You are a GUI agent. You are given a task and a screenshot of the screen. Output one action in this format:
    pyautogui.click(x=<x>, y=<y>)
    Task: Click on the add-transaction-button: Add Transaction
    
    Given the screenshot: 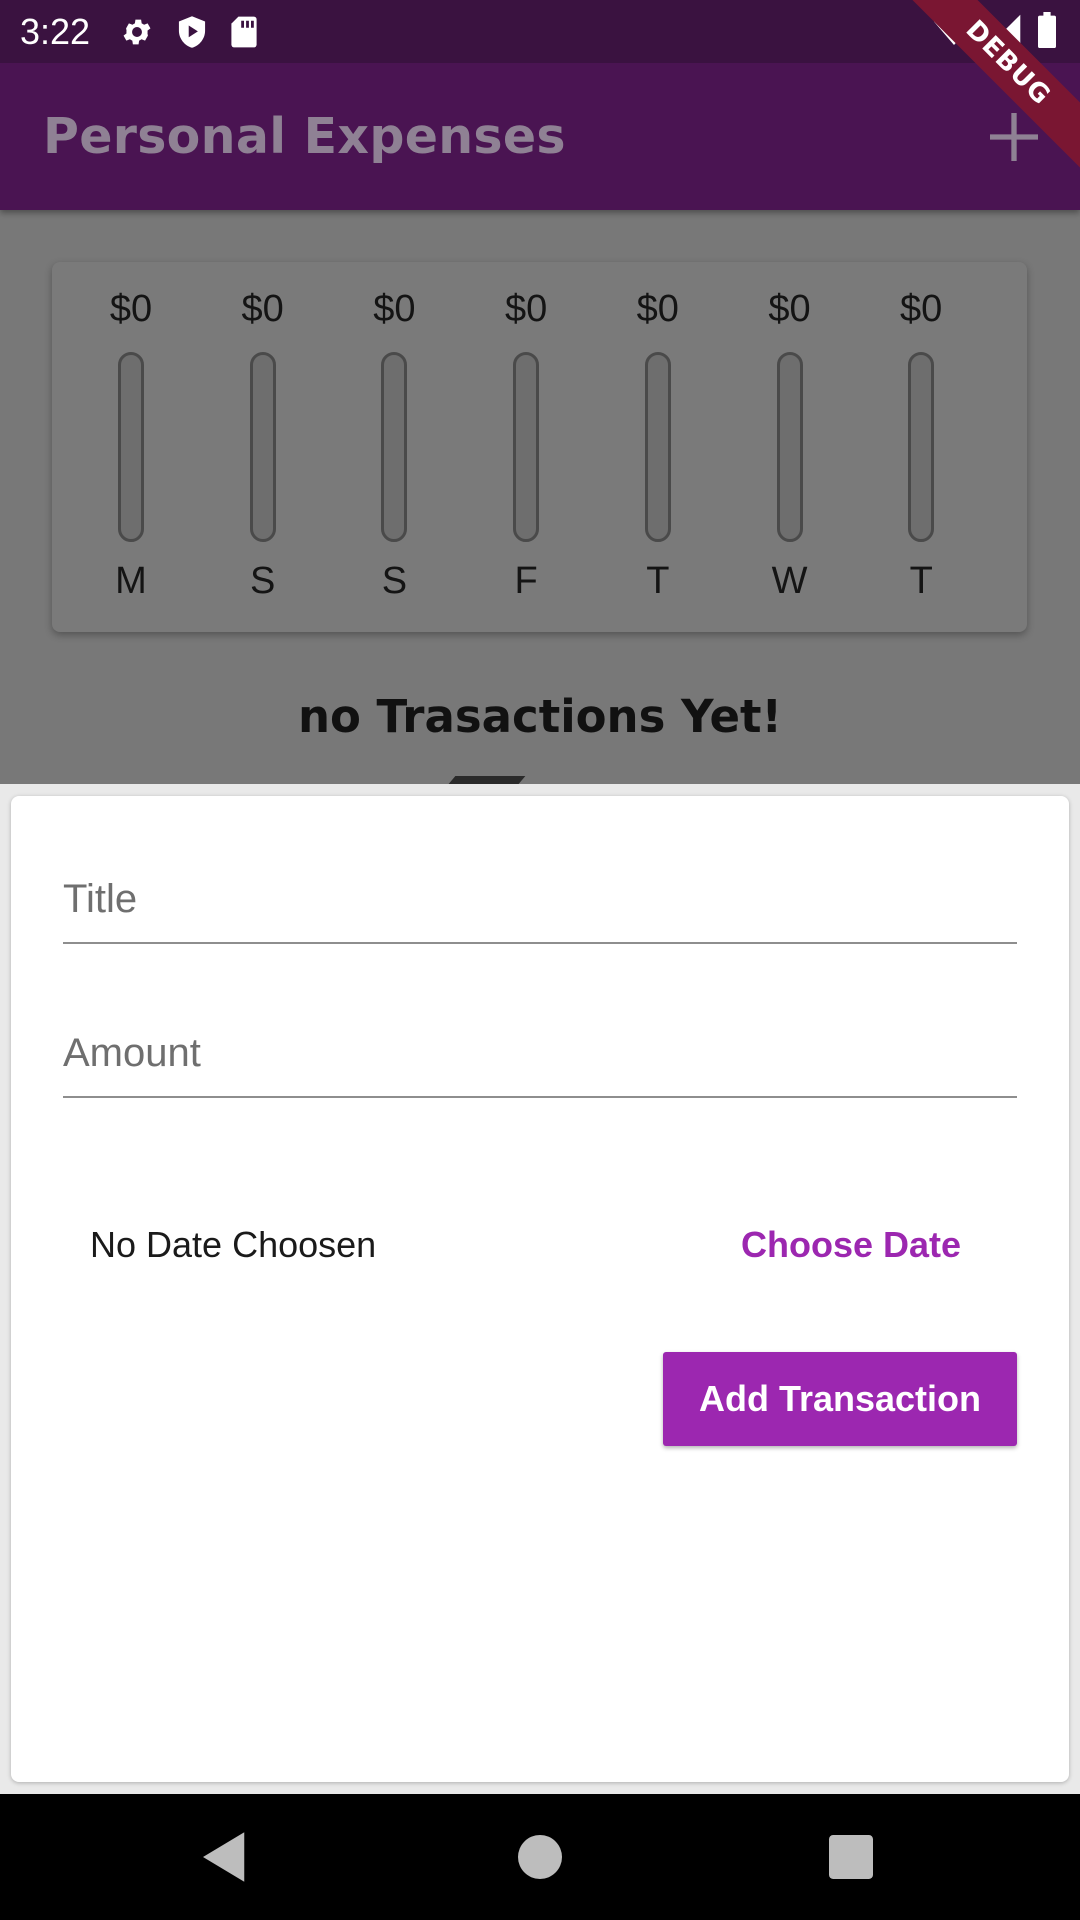 What is the action you would take?
    pyautogui.click(x=840, y=1399)
    